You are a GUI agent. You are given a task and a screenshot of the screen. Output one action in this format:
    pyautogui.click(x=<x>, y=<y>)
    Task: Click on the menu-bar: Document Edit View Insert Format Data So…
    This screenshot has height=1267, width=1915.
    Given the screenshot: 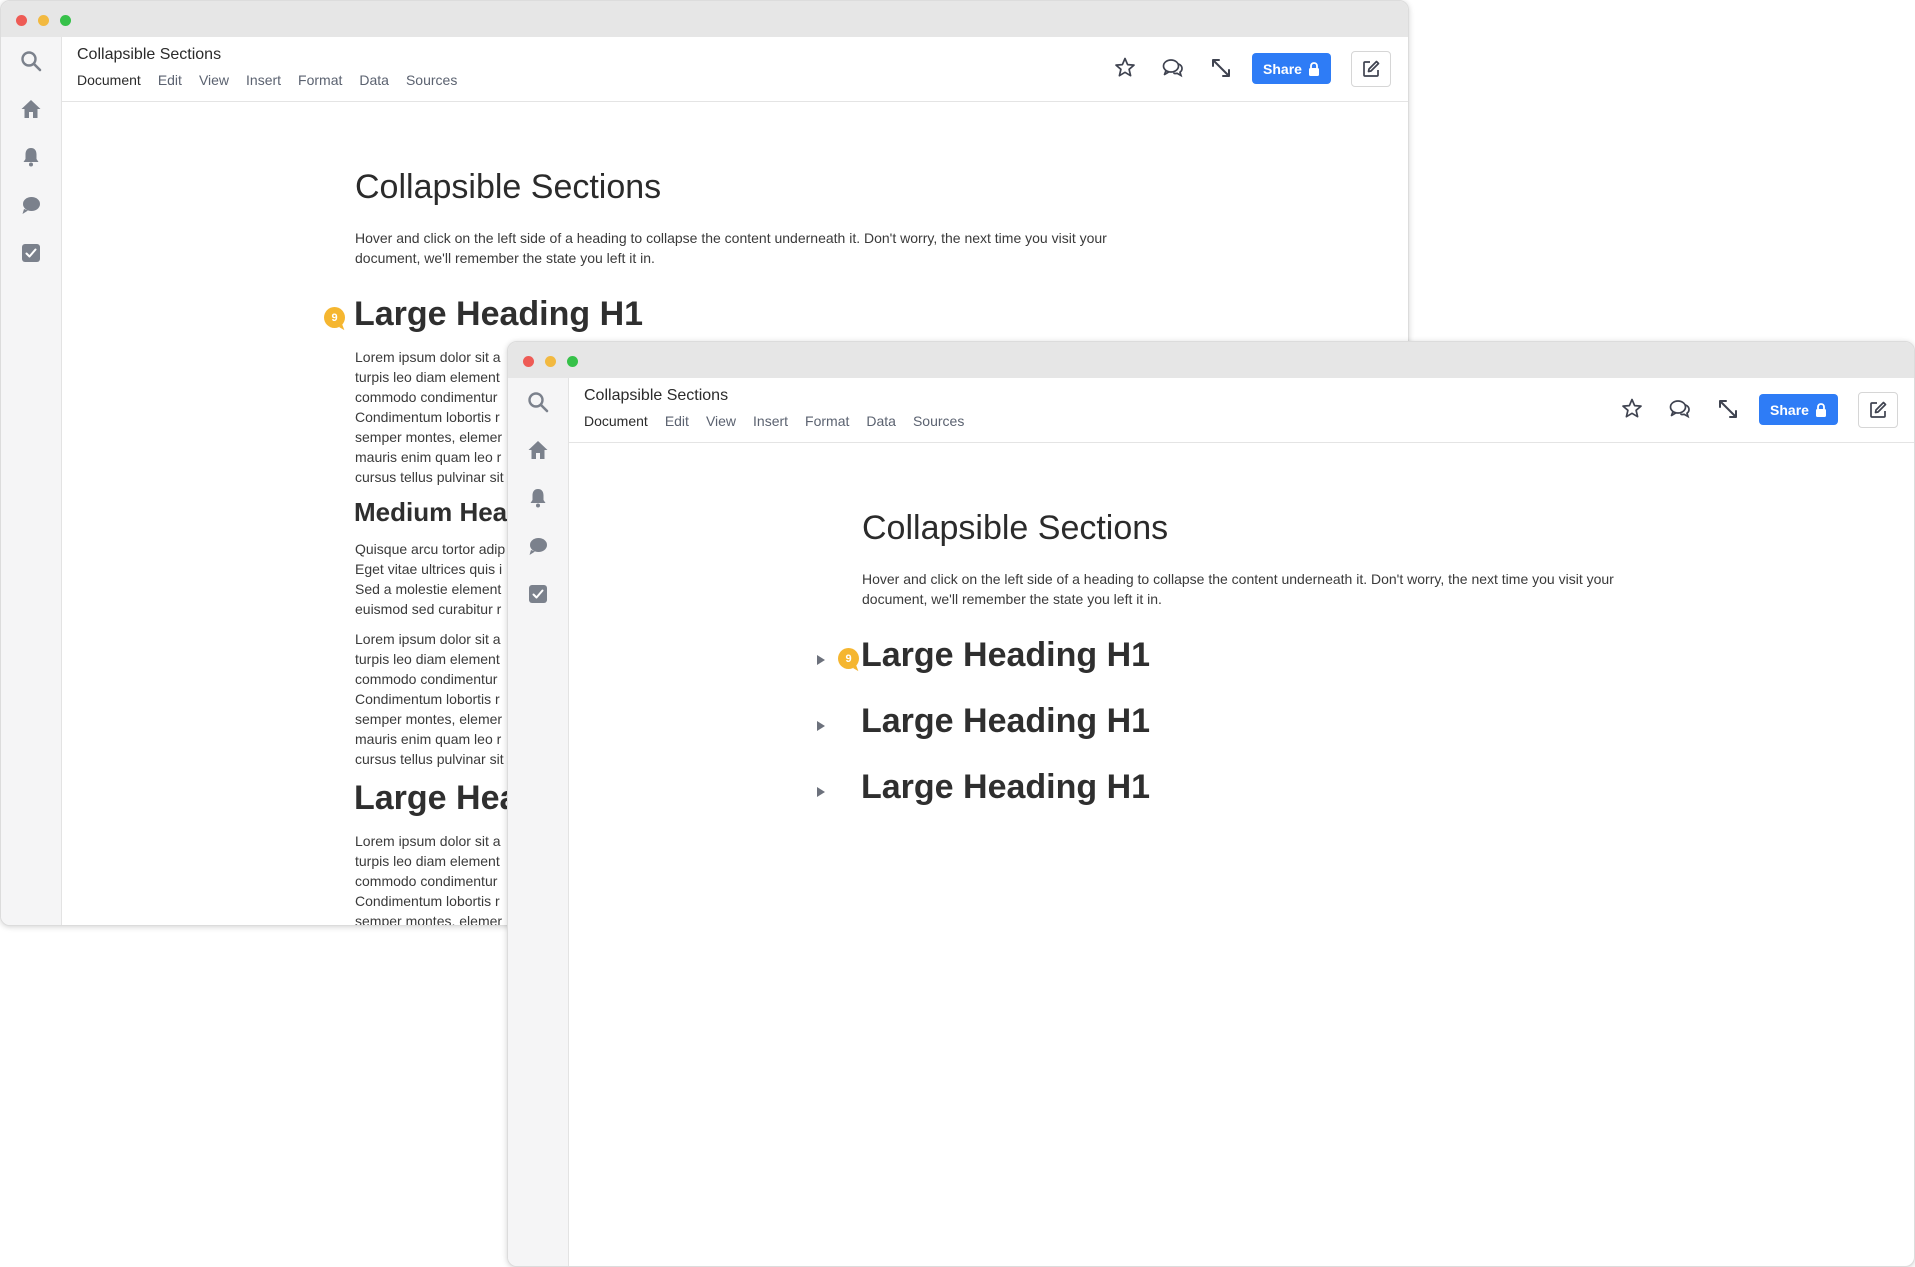 What is the action you would take?
    pyautogui.click(x=782, y=421)
    